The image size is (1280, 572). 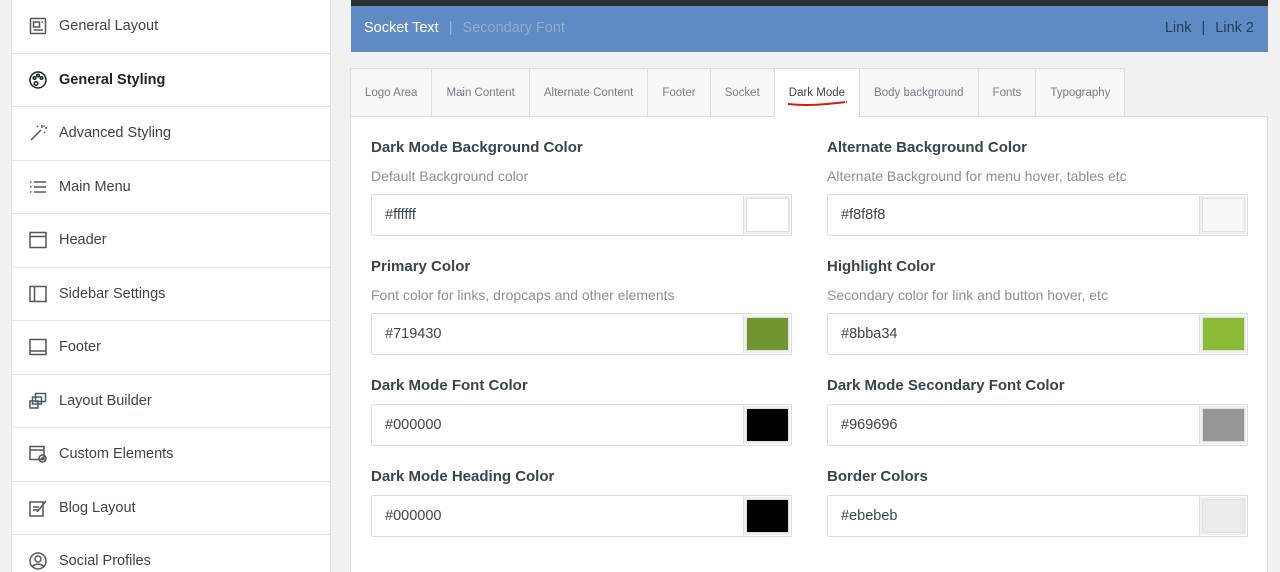 I want to click on layers-icon, so click(x=38, y=401).